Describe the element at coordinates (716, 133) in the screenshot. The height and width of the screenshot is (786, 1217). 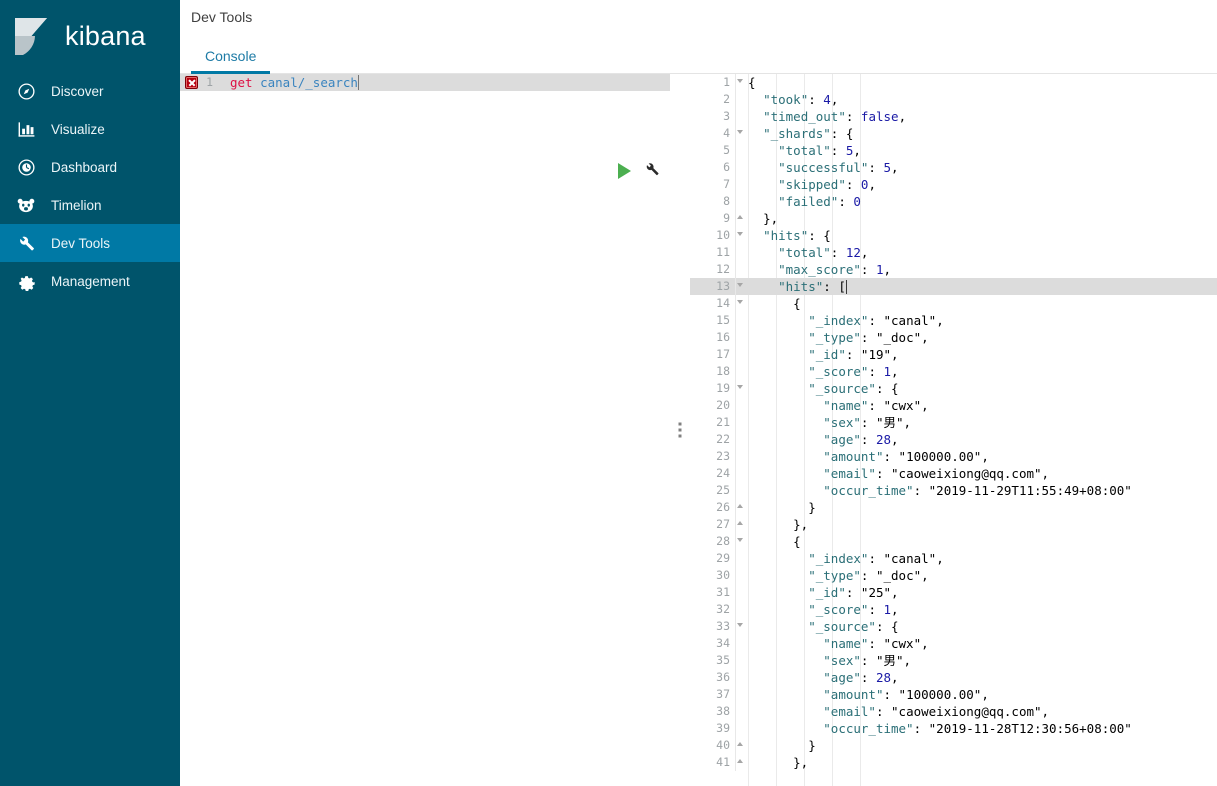
I see `line-number: 4` at that location.